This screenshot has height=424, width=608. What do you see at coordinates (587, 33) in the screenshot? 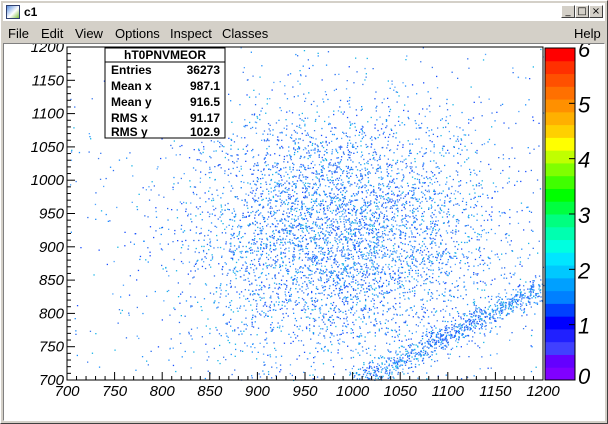
I see `menu-help: Help` at bounding box center [587, 33].